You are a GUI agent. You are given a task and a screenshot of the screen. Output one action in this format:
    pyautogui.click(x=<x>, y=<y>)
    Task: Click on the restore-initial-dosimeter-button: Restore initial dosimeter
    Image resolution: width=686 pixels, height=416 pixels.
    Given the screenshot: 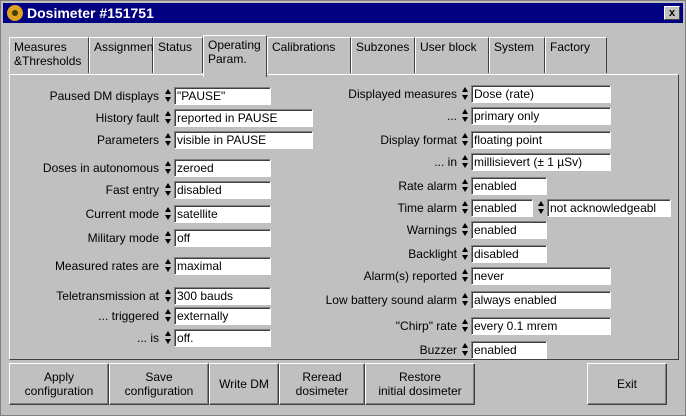 What is the action you would take?
    pyautogui.click(x=420, y=384)
    